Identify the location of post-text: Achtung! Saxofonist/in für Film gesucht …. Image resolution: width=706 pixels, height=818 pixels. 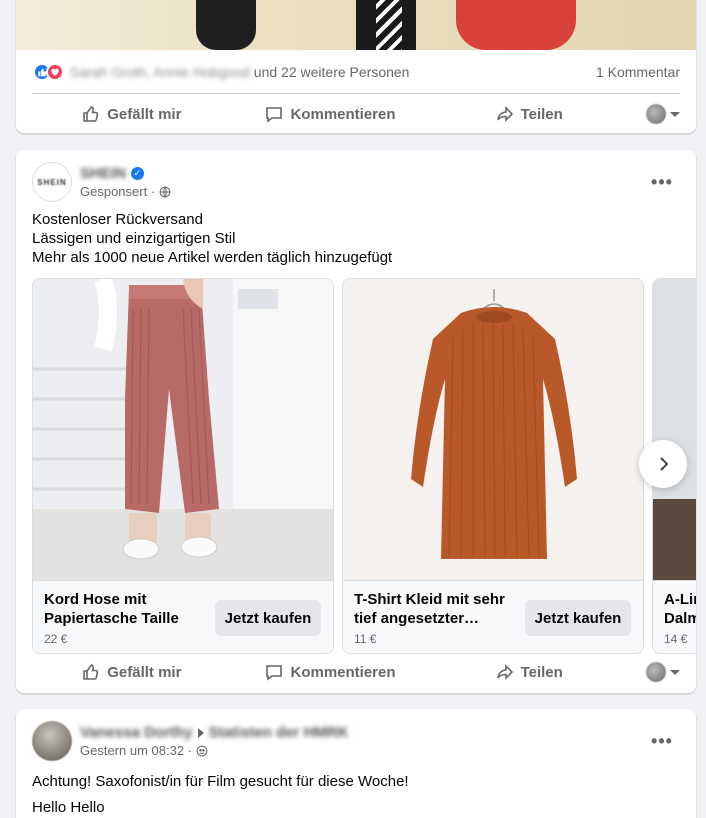
(356, 793).